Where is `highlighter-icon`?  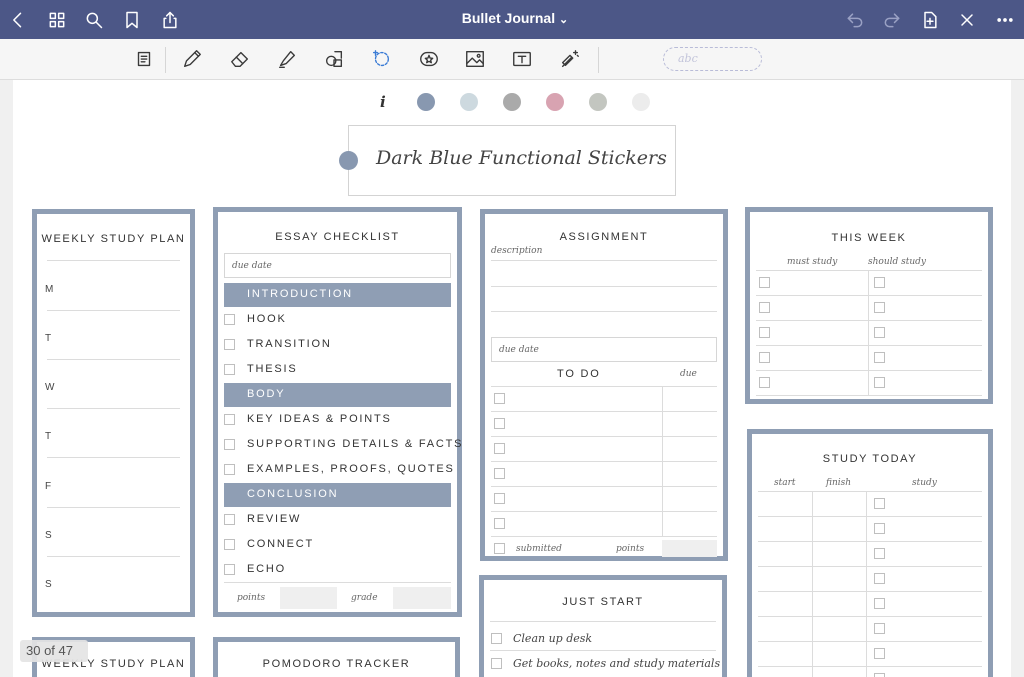 highlighter-icon is located at coordinates (287, 59).